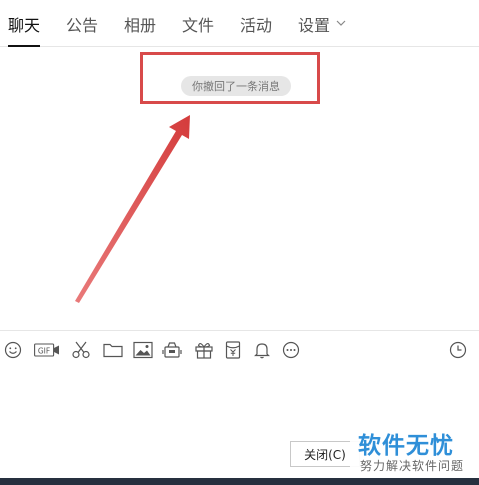  I want to click on history-clock-icon, so click(458, 350).